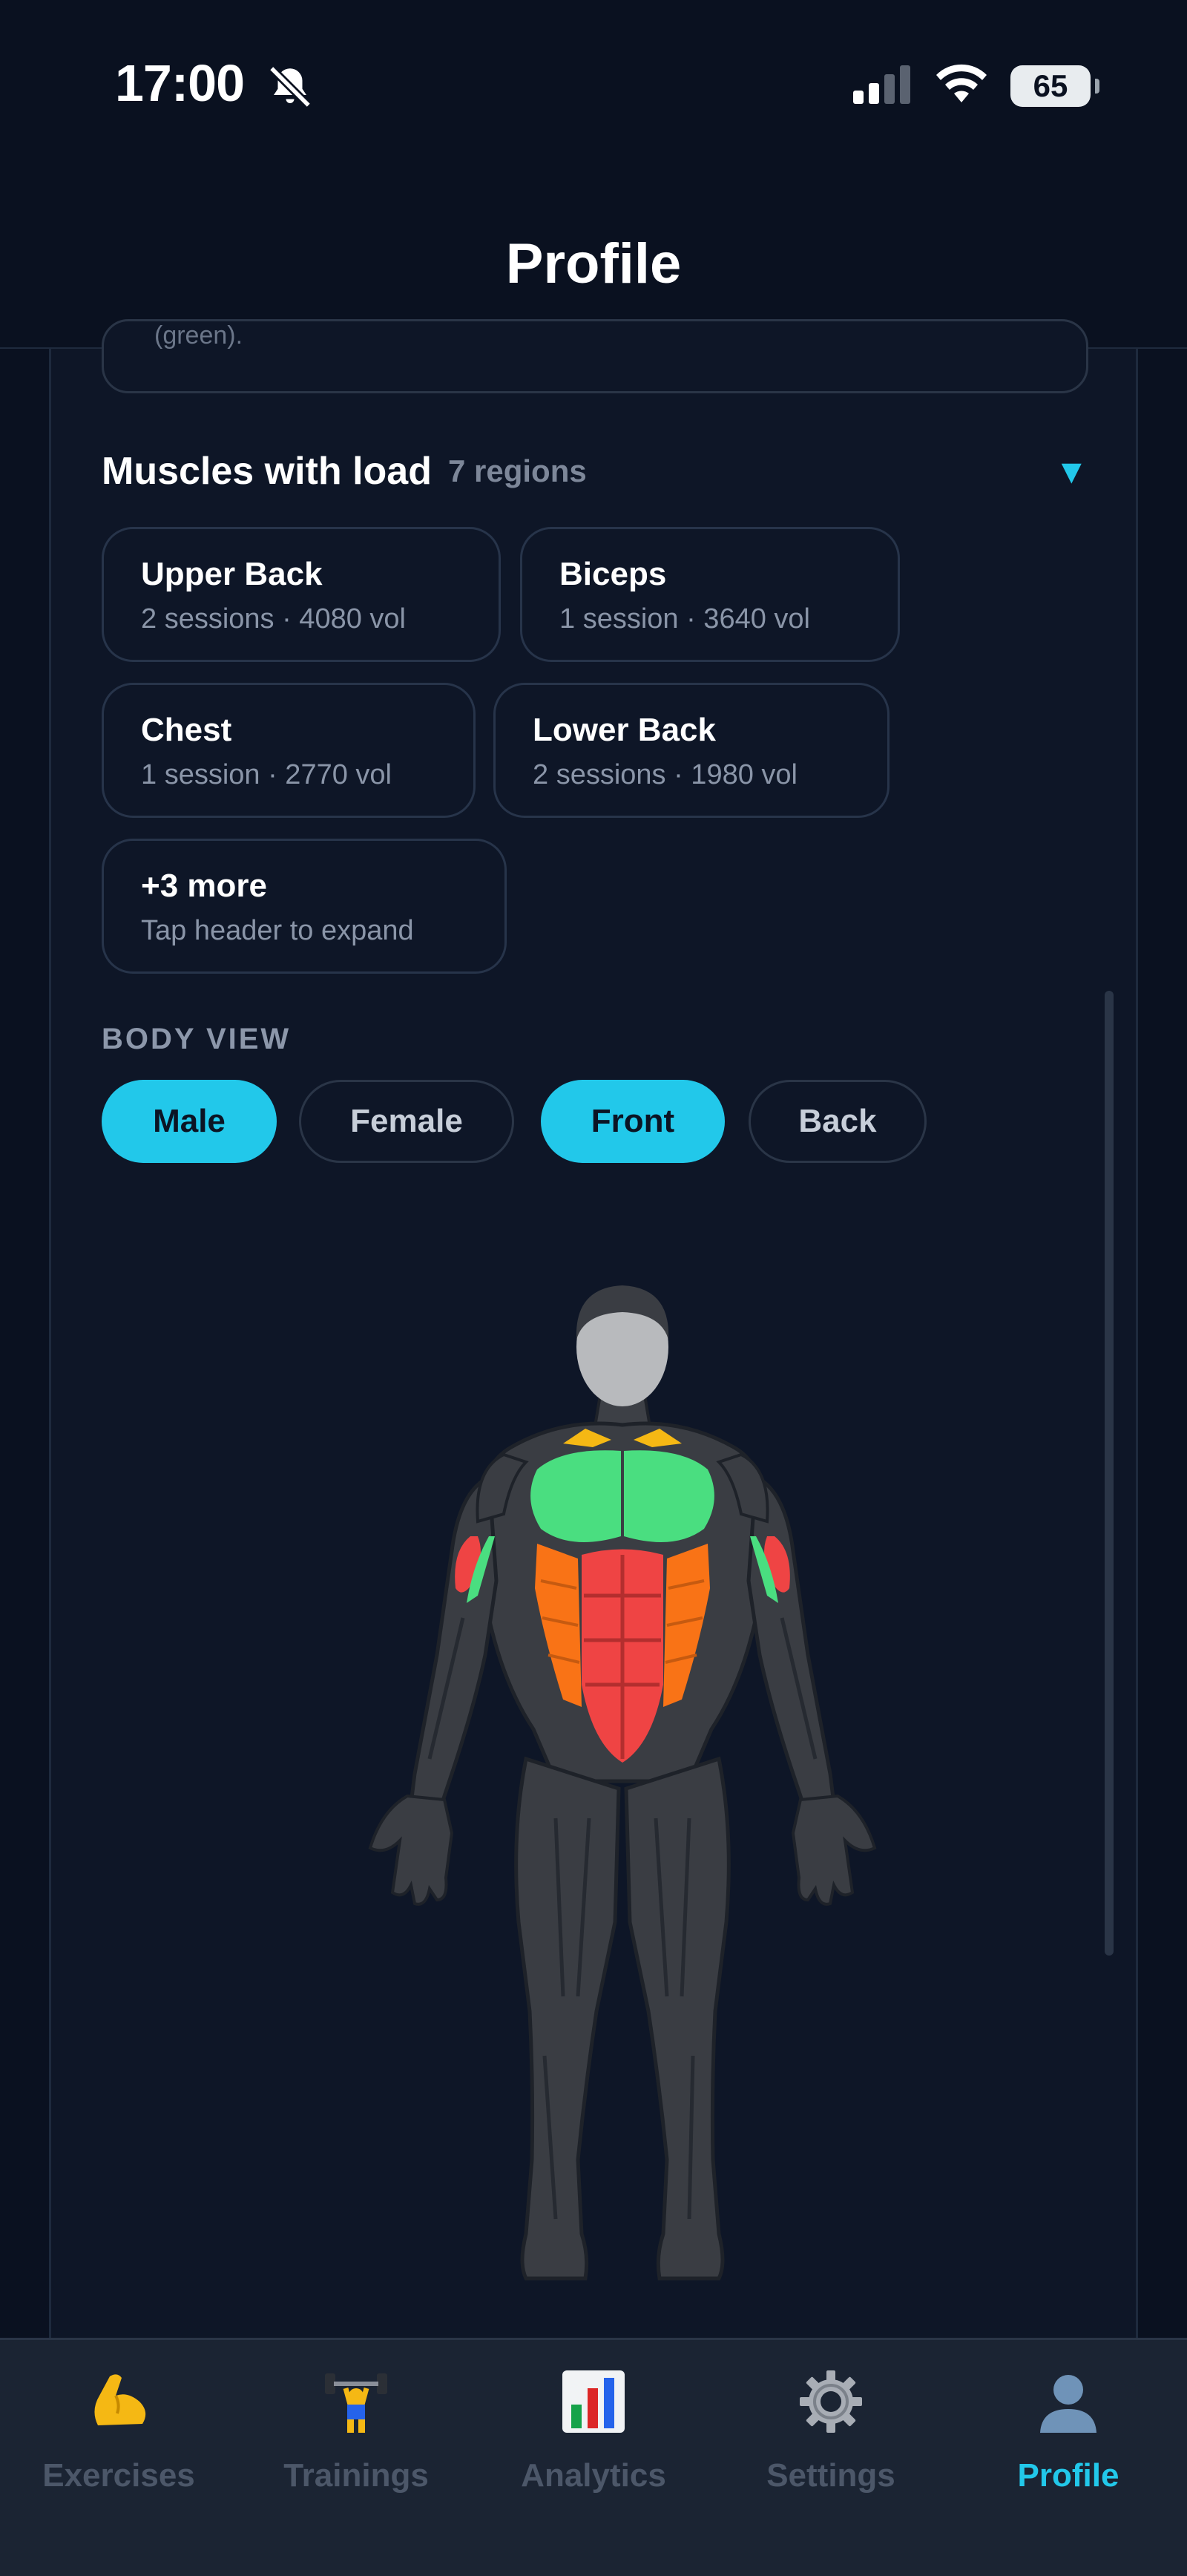 The width and height of the screenshot is (1187, 2576). What do you see at coordinates (289, 750) in the screenshot?
I see `muscle-chip-chest: Chest 1 session · 2770 vol` at bounding box center [289, 750].